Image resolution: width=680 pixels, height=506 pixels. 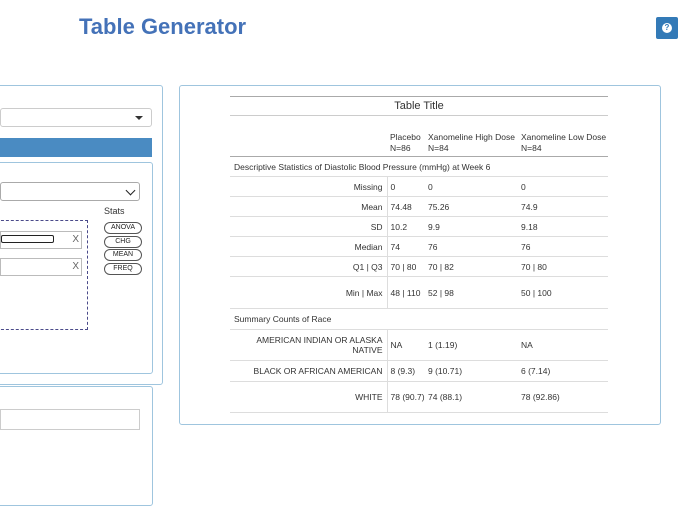 What do you see at coordinates (163, 26) in the screenshot?
I see `page-title: Table Generator` at bounding box center [163, 26].